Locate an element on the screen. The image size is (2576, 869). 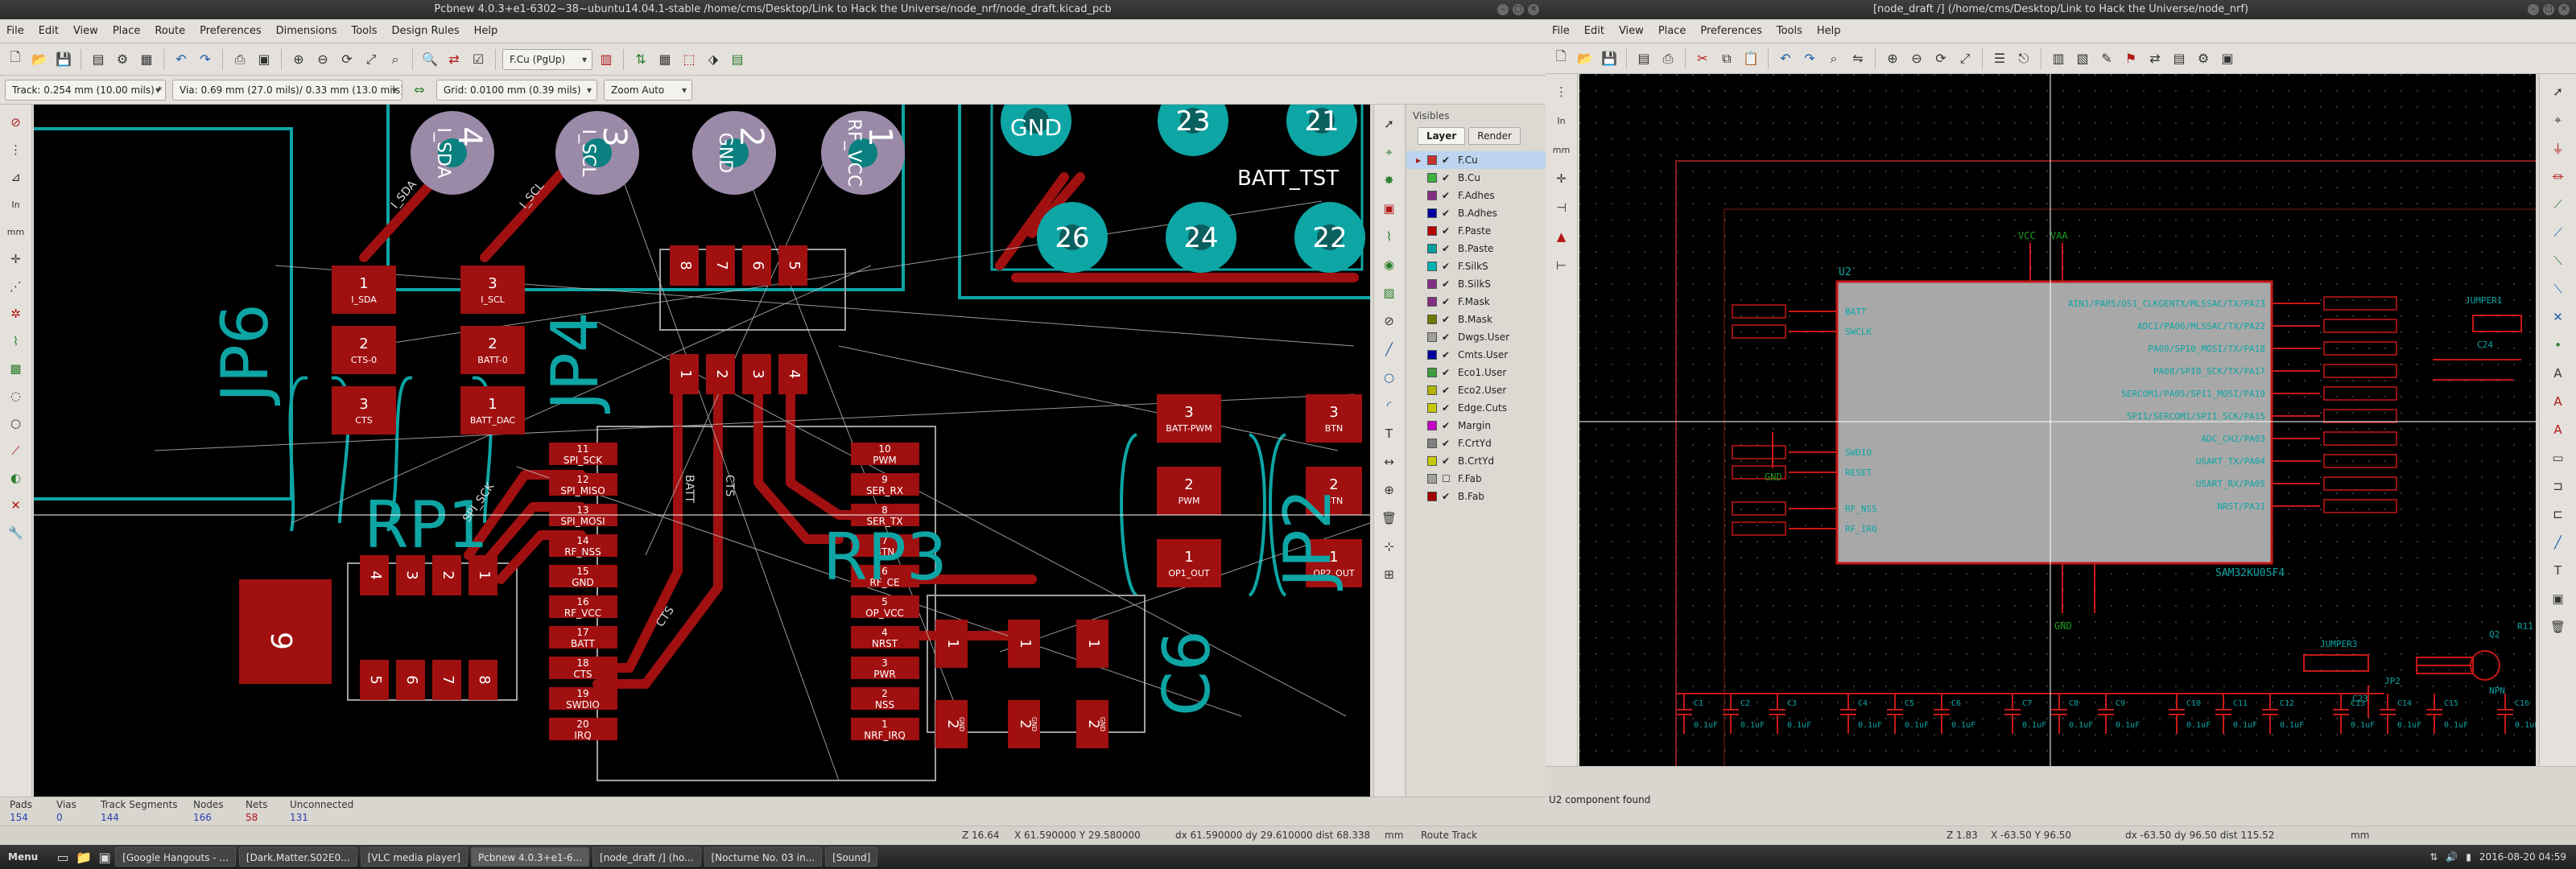
show-desktop-icon: ▭ is located at coordinates (62, 857).